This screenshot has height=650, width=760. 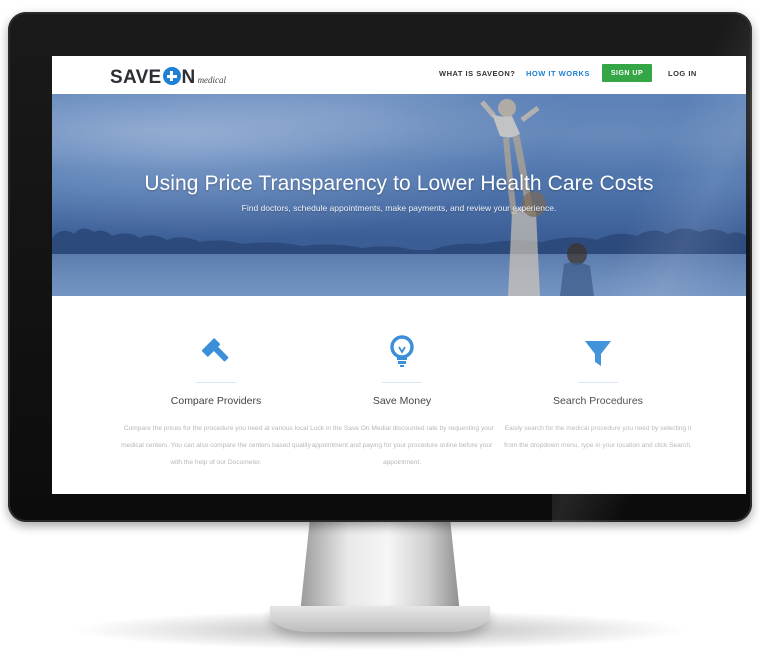 I want to click on nav-log-in: LOG IN, so click(x=682, y=73).